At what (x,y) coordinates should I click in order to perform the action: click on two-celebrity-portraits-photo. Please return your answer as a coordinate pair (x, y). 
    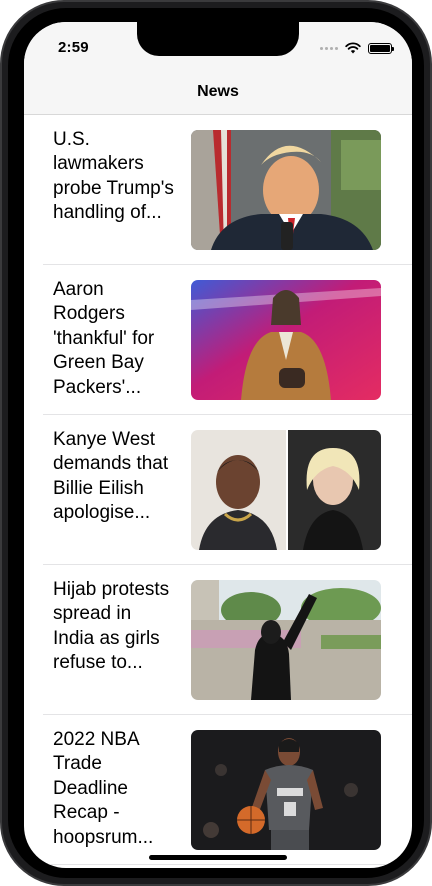
    Looking at the image, I should click on (286, 490).